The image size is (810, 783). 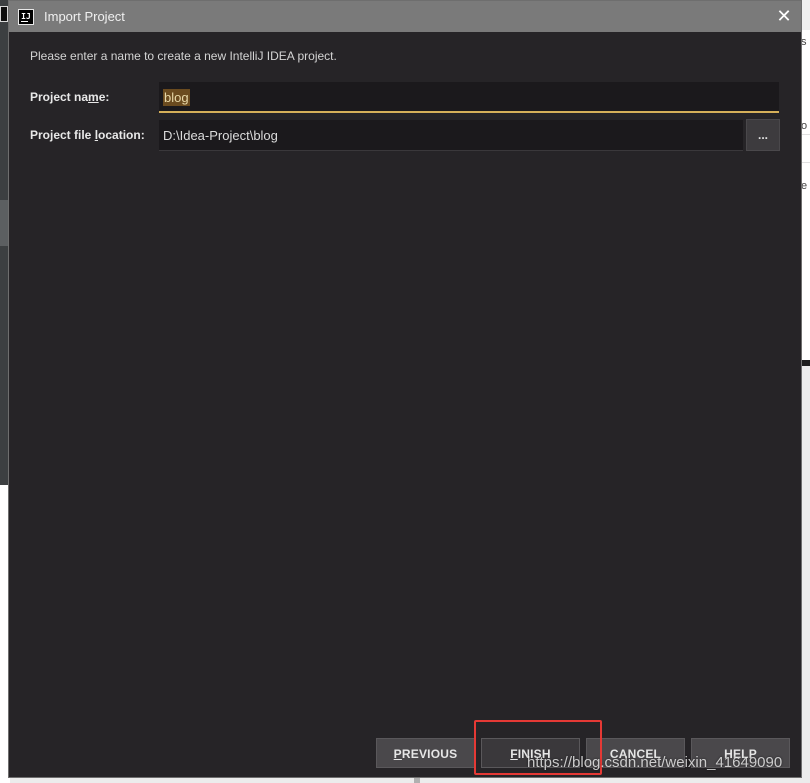 I want to click on close-icon: ✕, so click(x=784, y=16).